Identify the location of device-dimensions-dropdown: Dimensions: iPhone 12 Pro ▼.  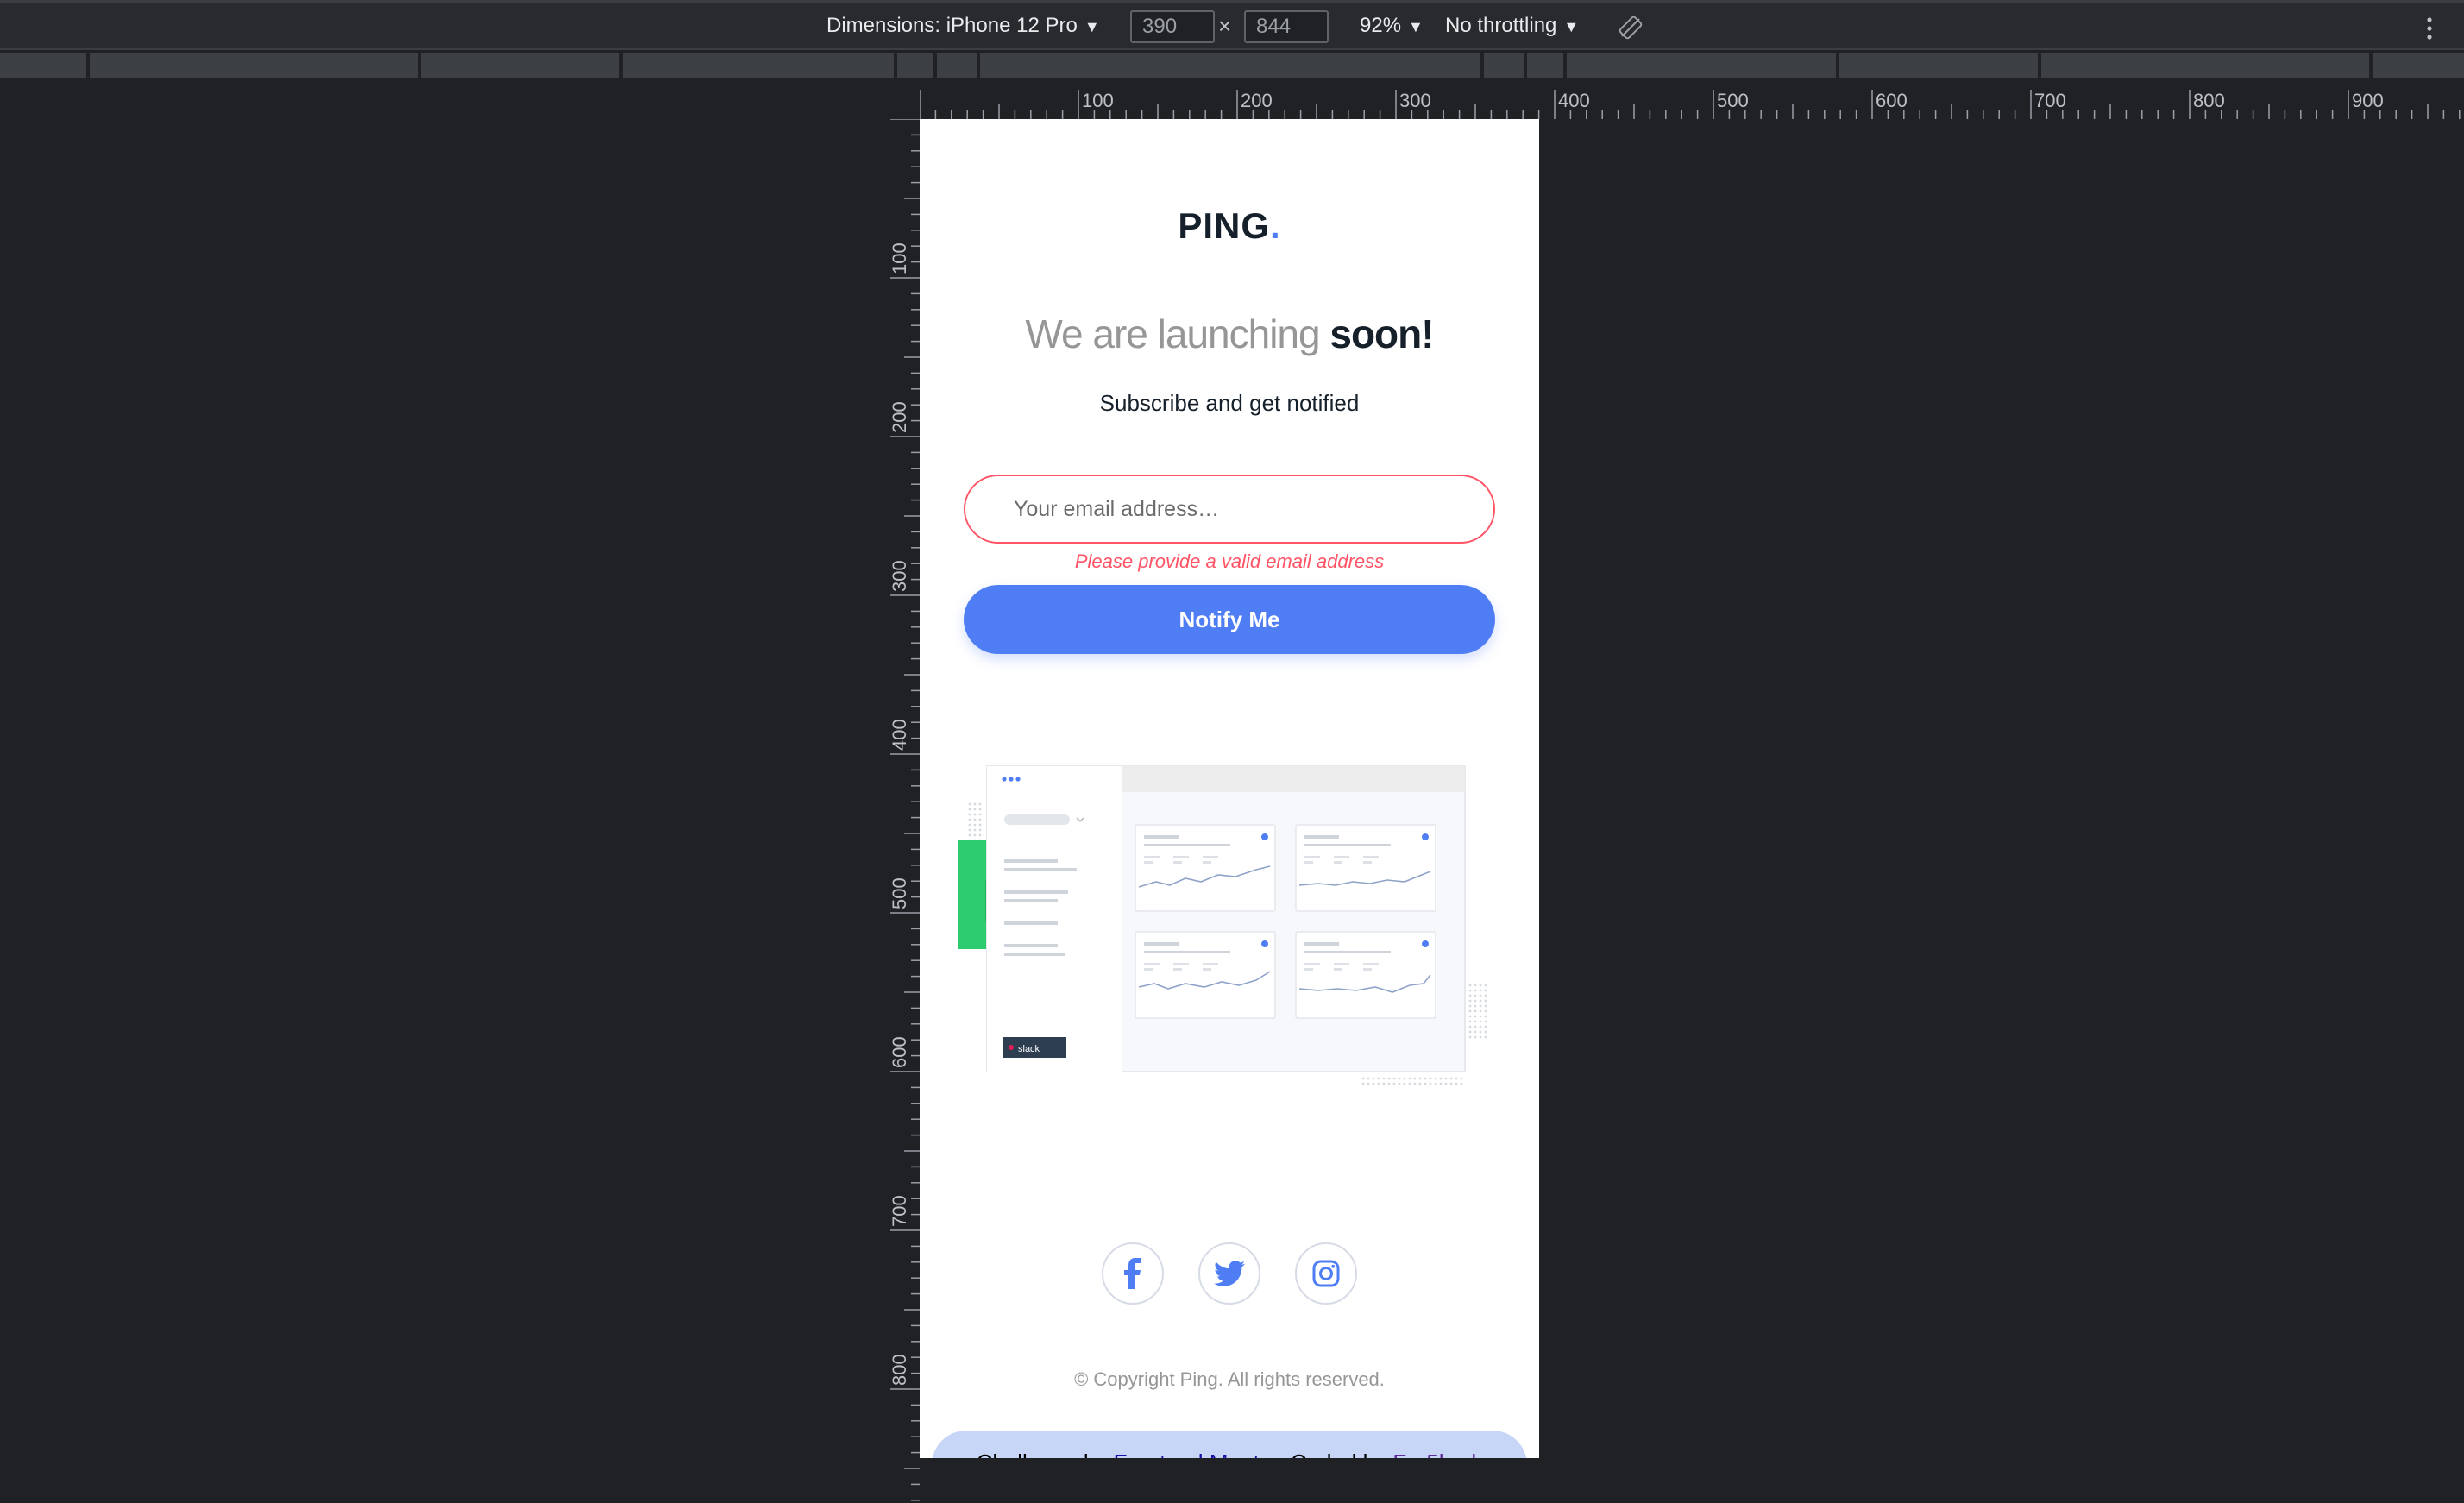
(964, 26).